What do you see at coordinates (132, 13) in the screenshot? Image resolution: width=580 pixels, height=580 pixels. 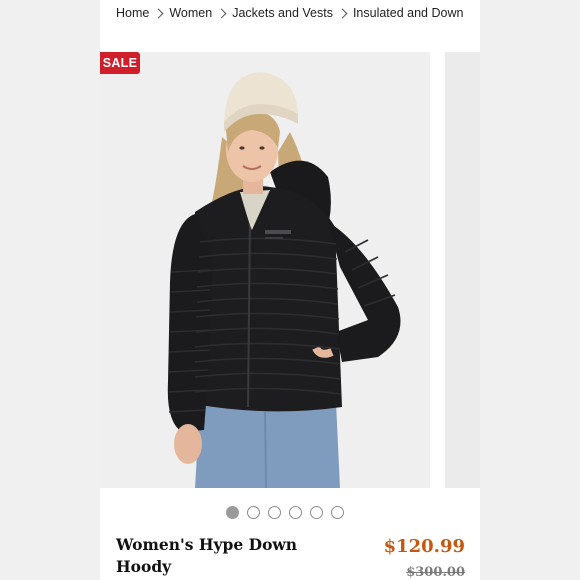 I see `breadcrumb-home: Home` at bounding box center [132, 13].